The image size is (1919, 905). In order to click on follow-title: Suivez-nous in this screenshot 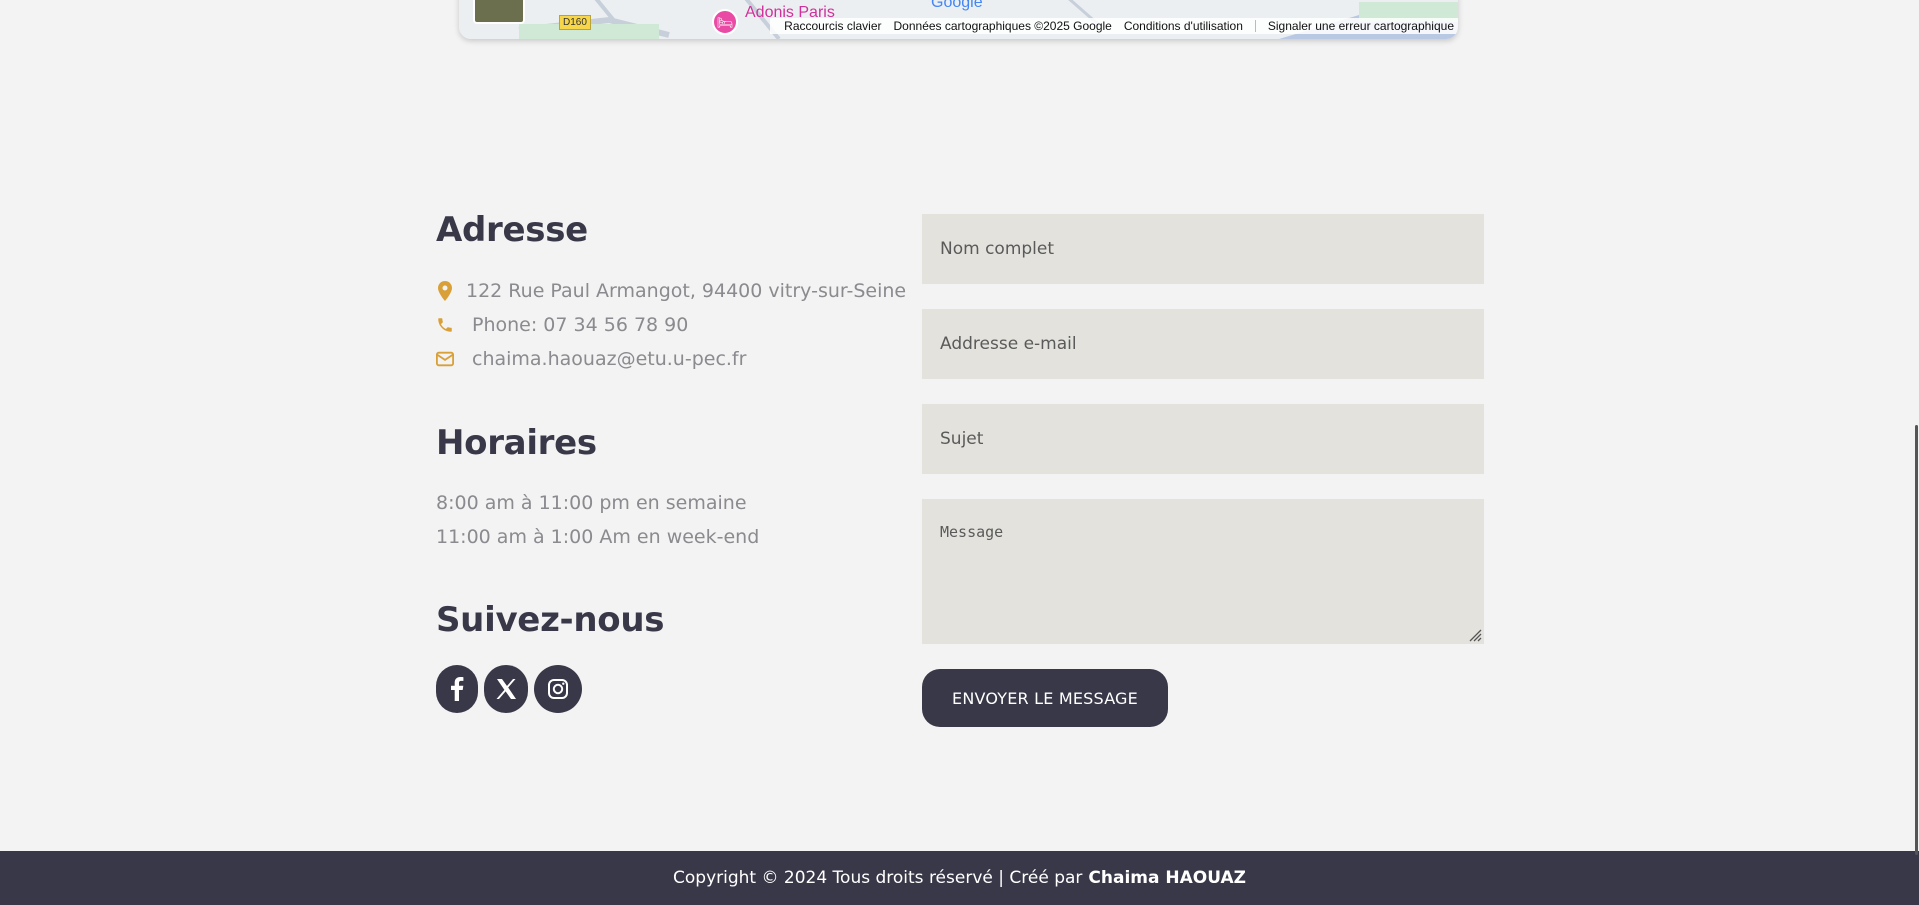, I will do `click(550, 620)`.